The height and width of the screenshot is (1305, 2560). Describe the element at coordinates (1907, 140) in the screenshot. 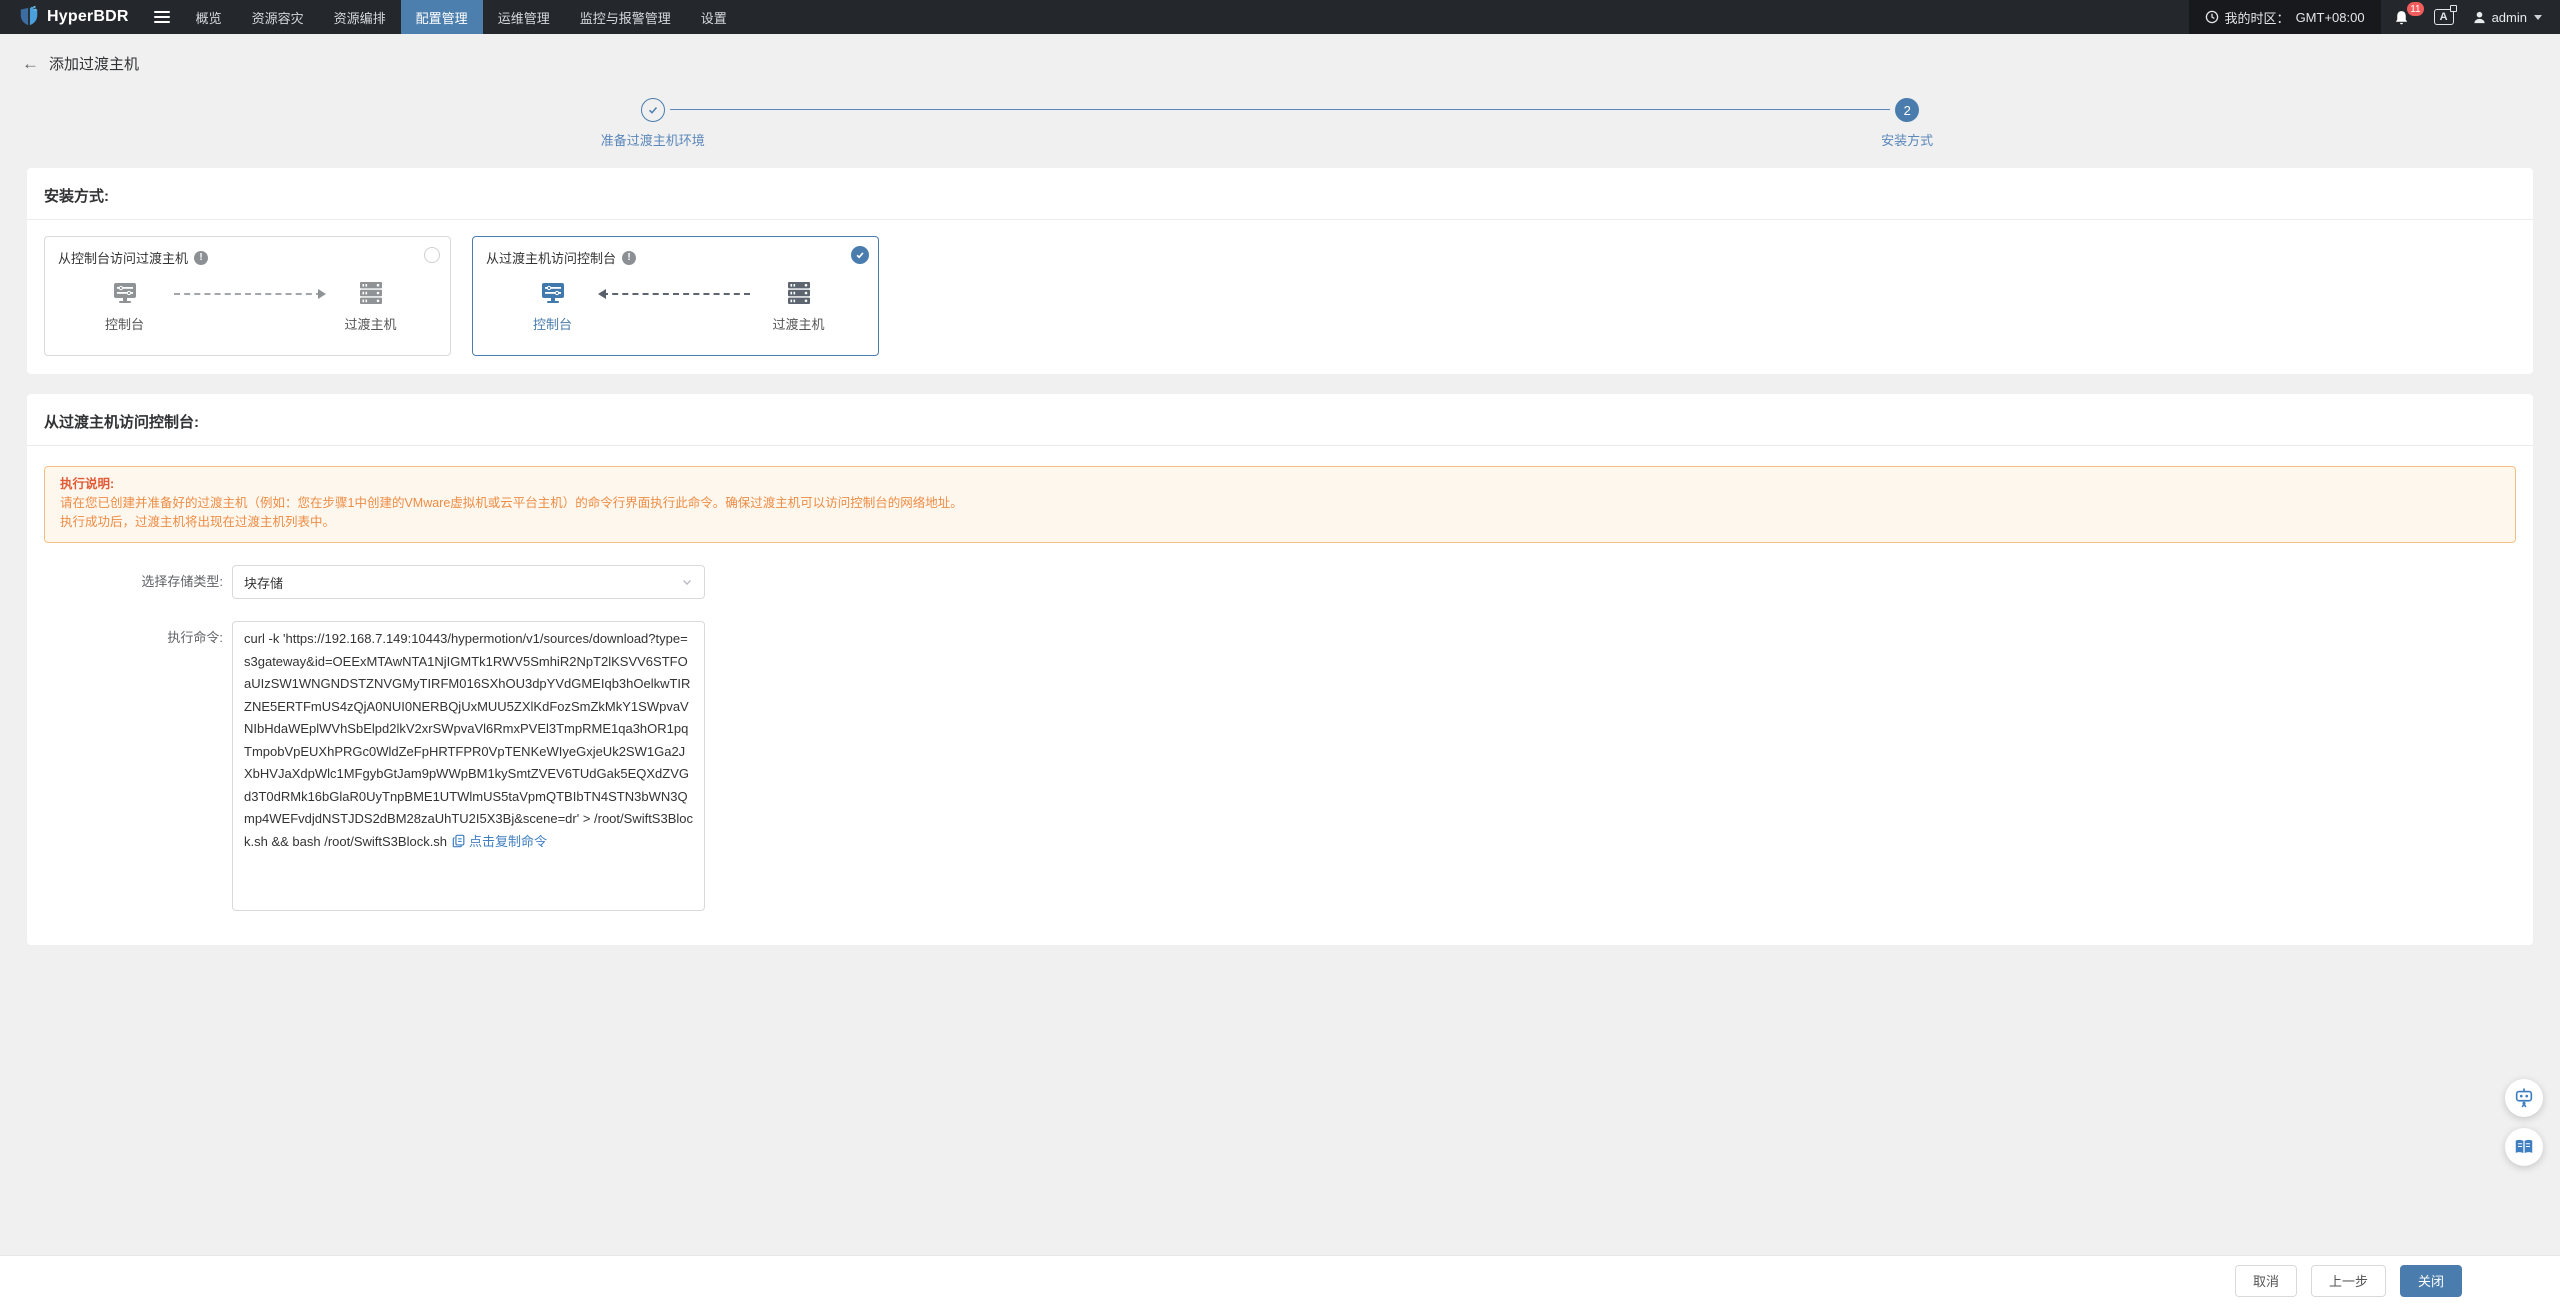

I see `step-2-label: 安装方式` at that location.